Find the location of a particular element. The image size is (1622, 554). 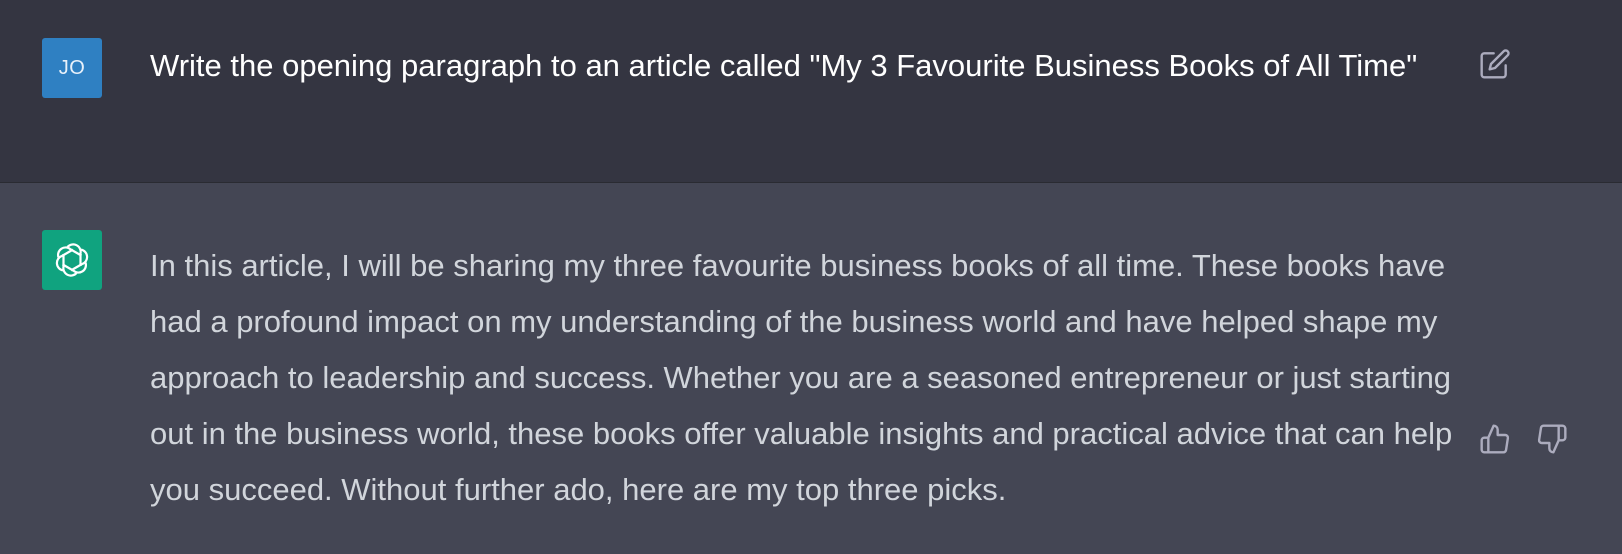

thumbs-down-icon is located at coordinates (1552, 439).